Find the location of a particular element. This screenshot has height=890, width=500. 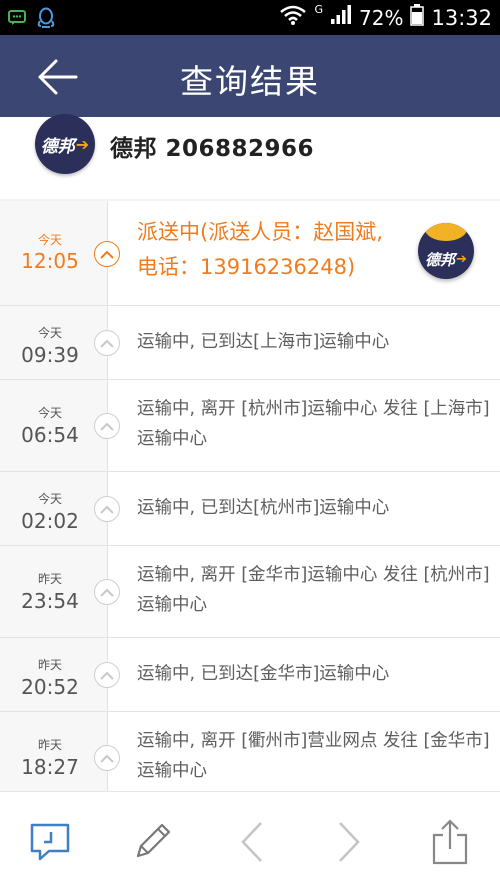

app-bar: 查询结果 is located at coordinates (250, 76).